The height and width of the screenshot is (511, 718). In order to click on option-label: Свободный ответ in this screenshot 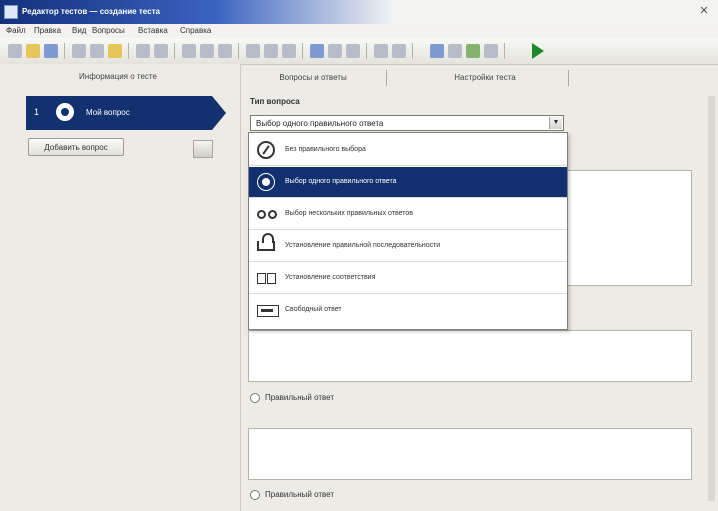, I will do `click(313, 309)`.